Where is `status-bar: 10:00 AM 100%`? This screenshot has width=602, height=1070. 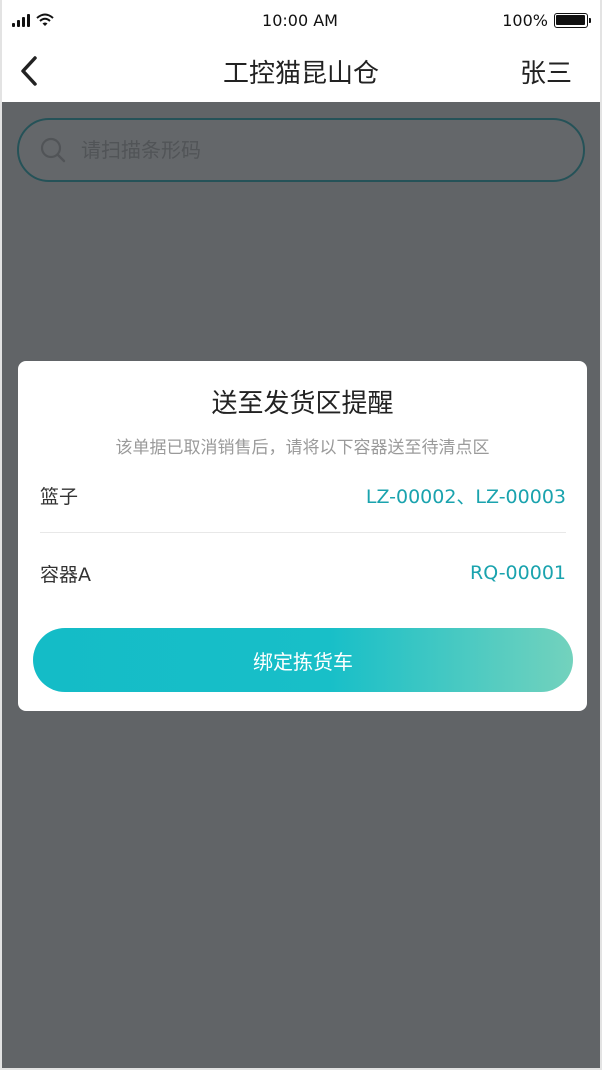 status-bar: 10:00 AM 100% is located at coordinates (301, 20).